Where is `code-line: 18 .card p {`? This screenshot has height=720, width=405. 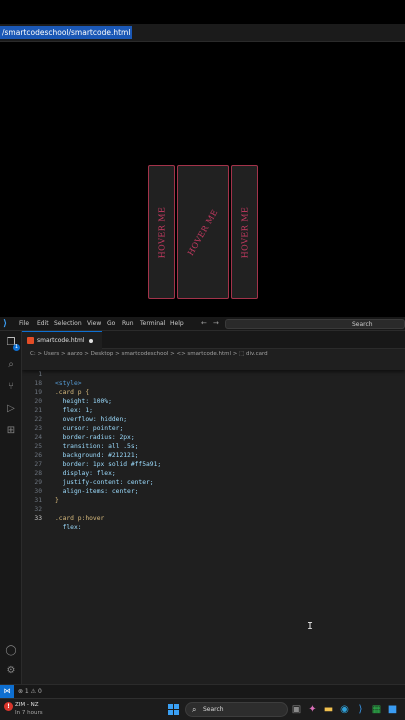
code-line: 18 .card p { is located at coordinates (213, 383).